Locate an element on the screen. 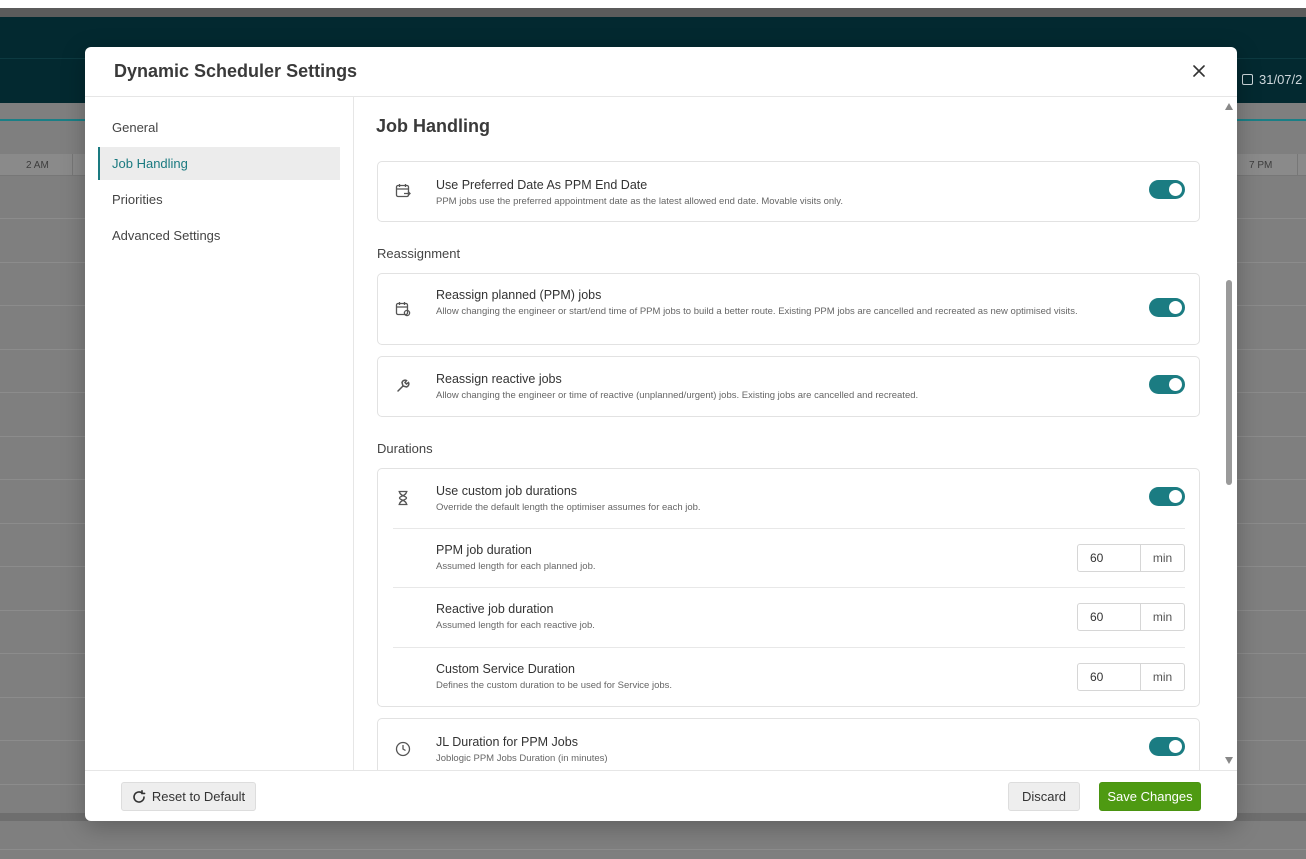 This screenshot has height=859, width=1306. reset-icon is located at coordinates (139, 796).